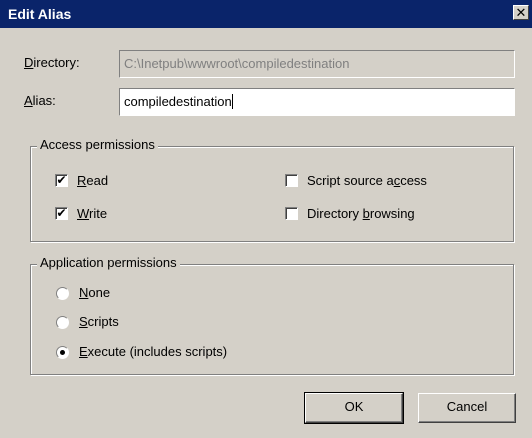  What do you see at coordinates (99, 321) in the screenshot?
I see `scripts-label: Scripts` at bounding box center [99, 321].